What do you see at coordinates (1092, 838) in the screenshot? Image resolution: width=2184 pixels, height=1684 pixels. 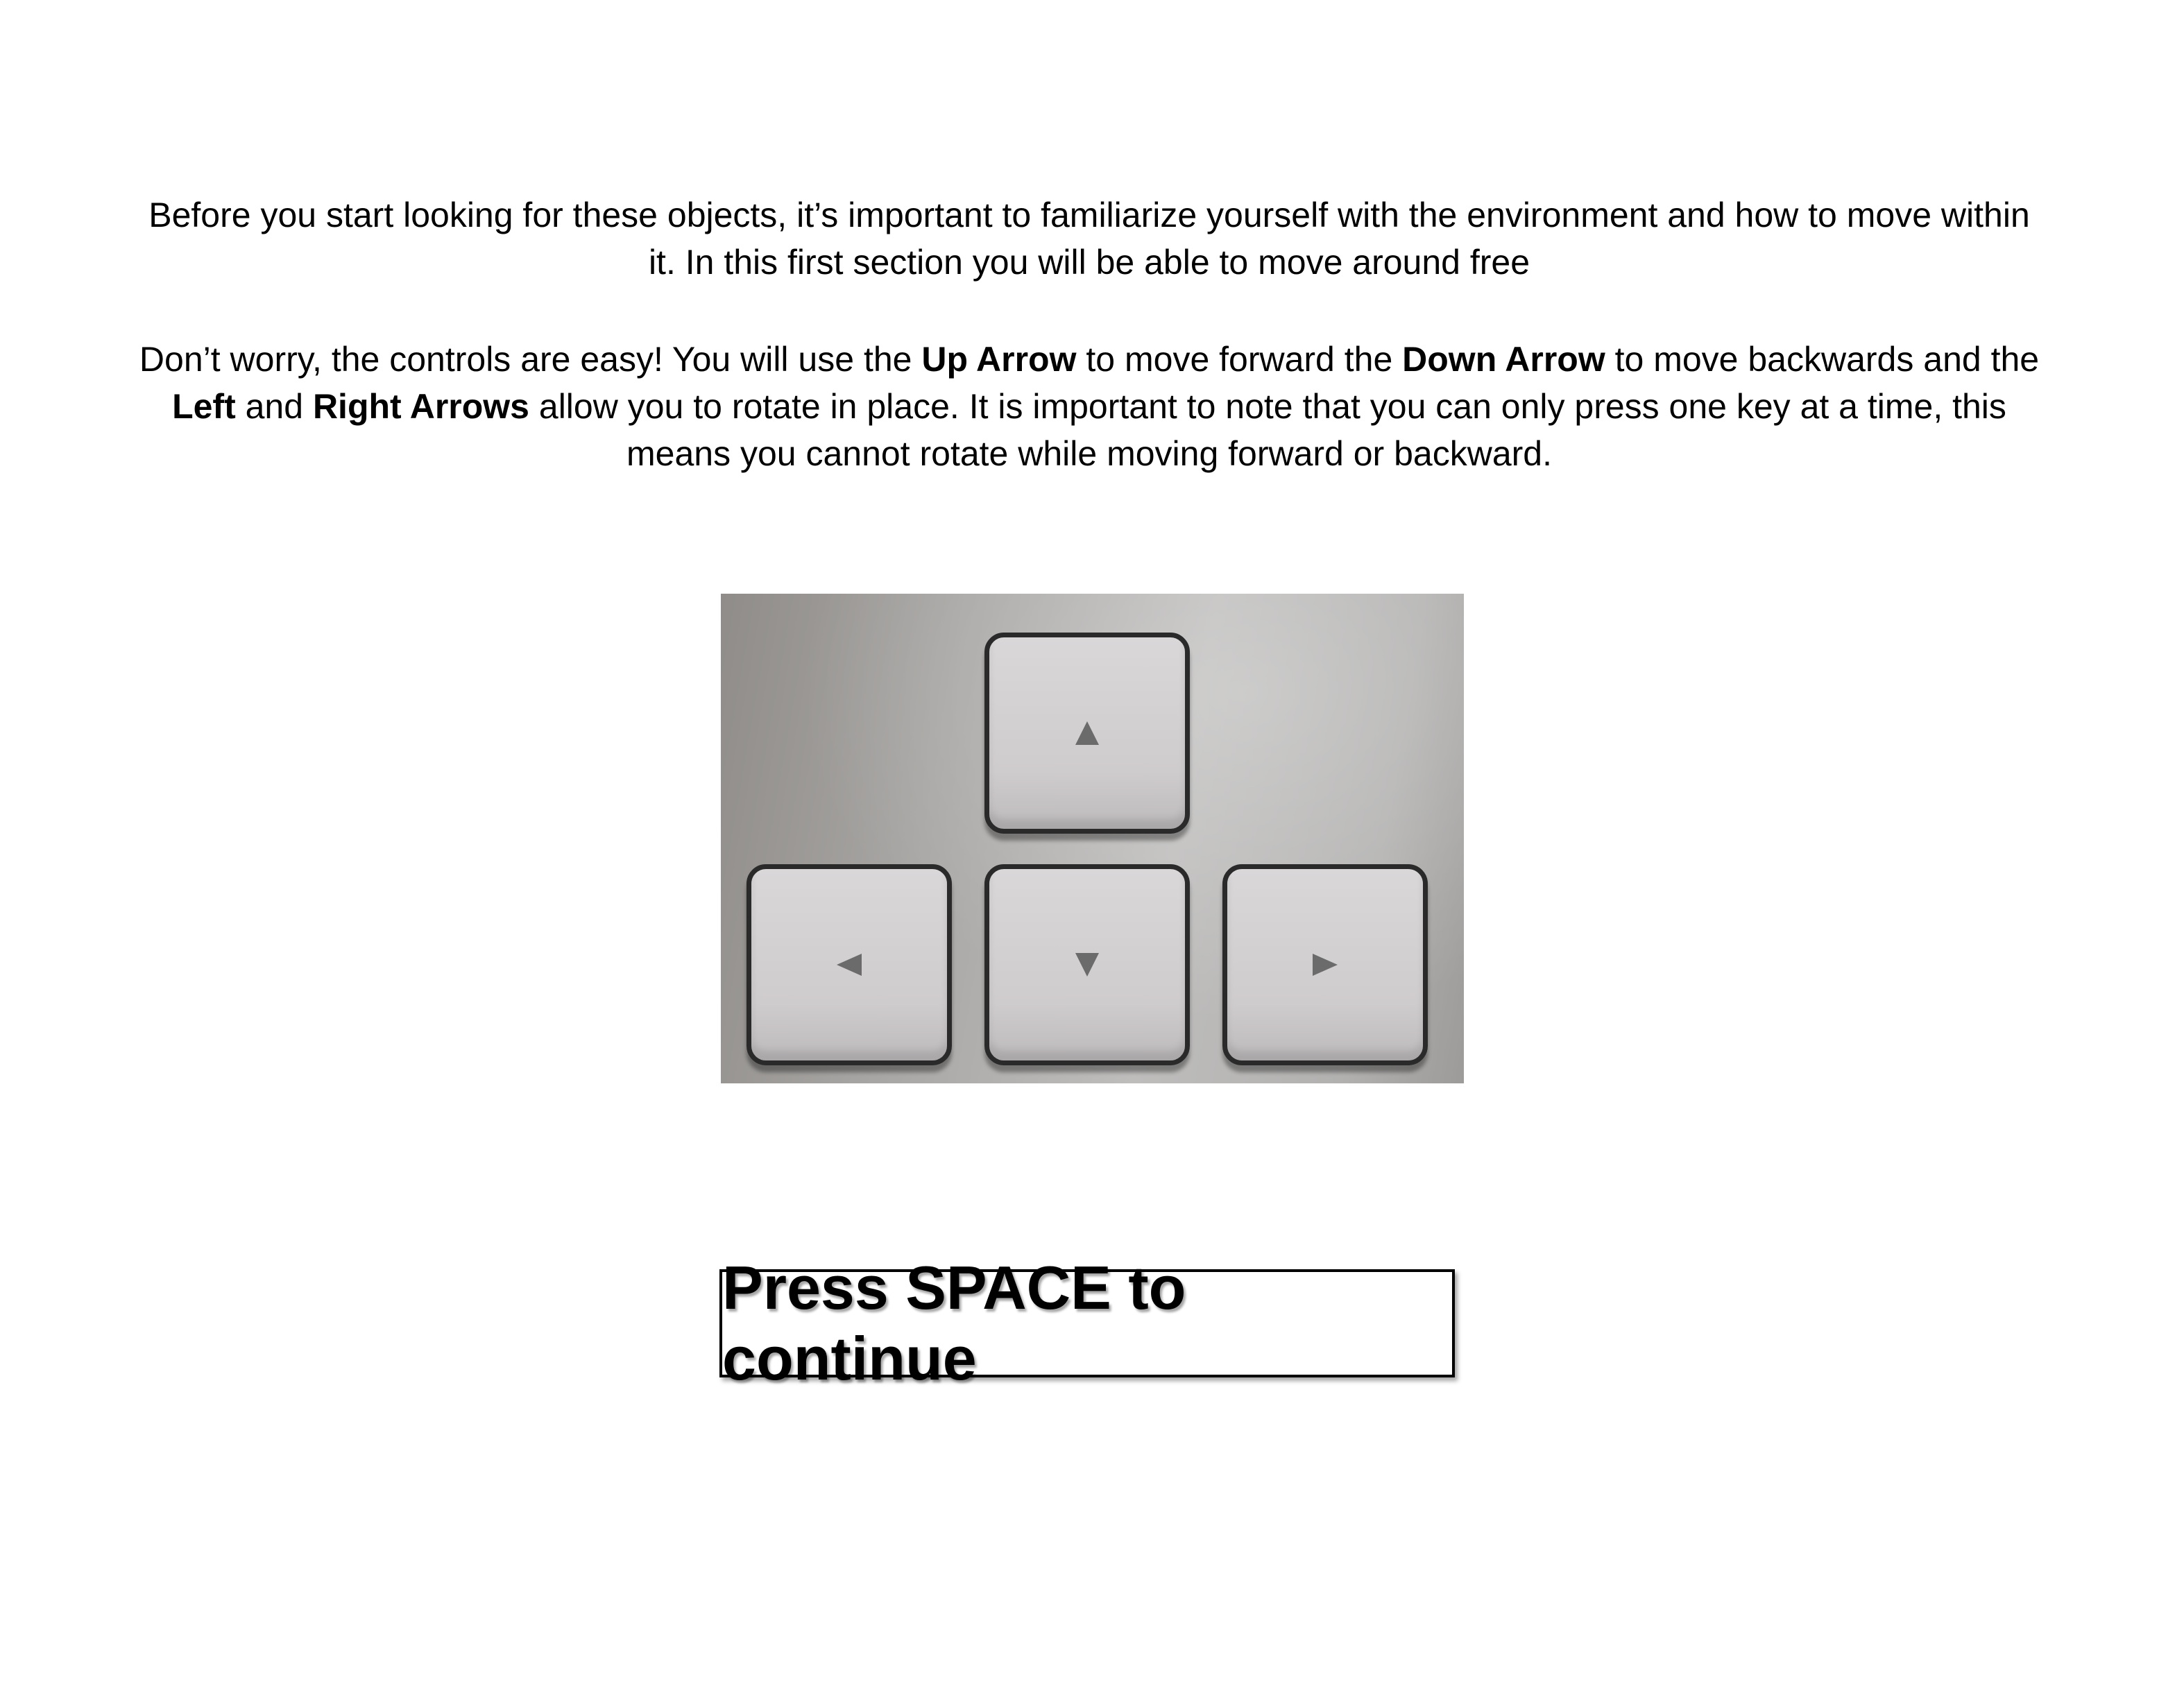 I see `arrow-keys-photo` at bounding box center [1092, 838].